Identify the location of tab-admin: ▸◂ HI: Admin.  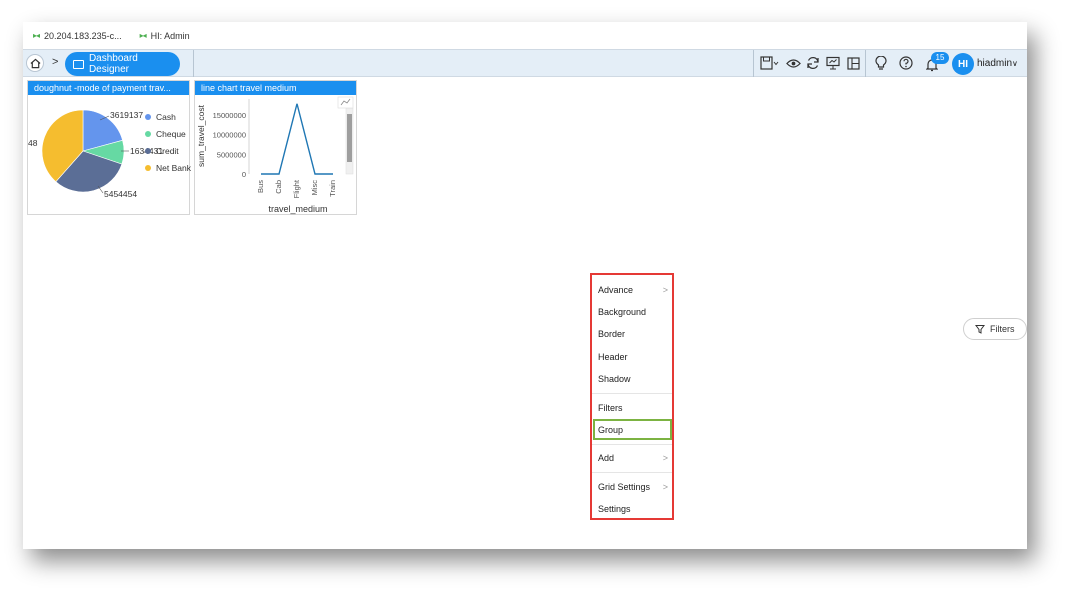
(165, 36).